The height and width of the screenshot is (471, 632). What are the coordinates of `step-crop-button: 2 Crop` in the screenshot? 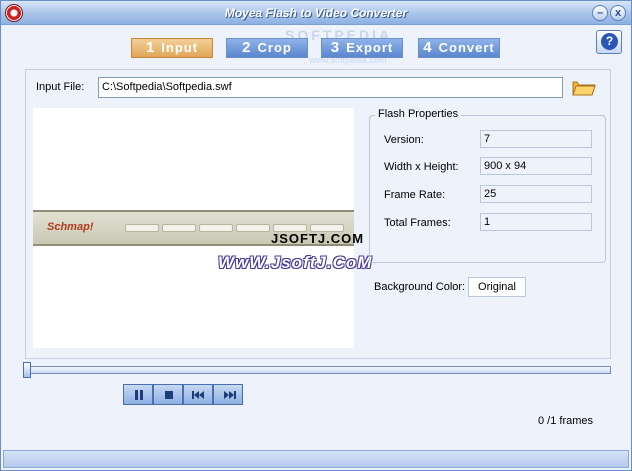 It's located at (267, 48).